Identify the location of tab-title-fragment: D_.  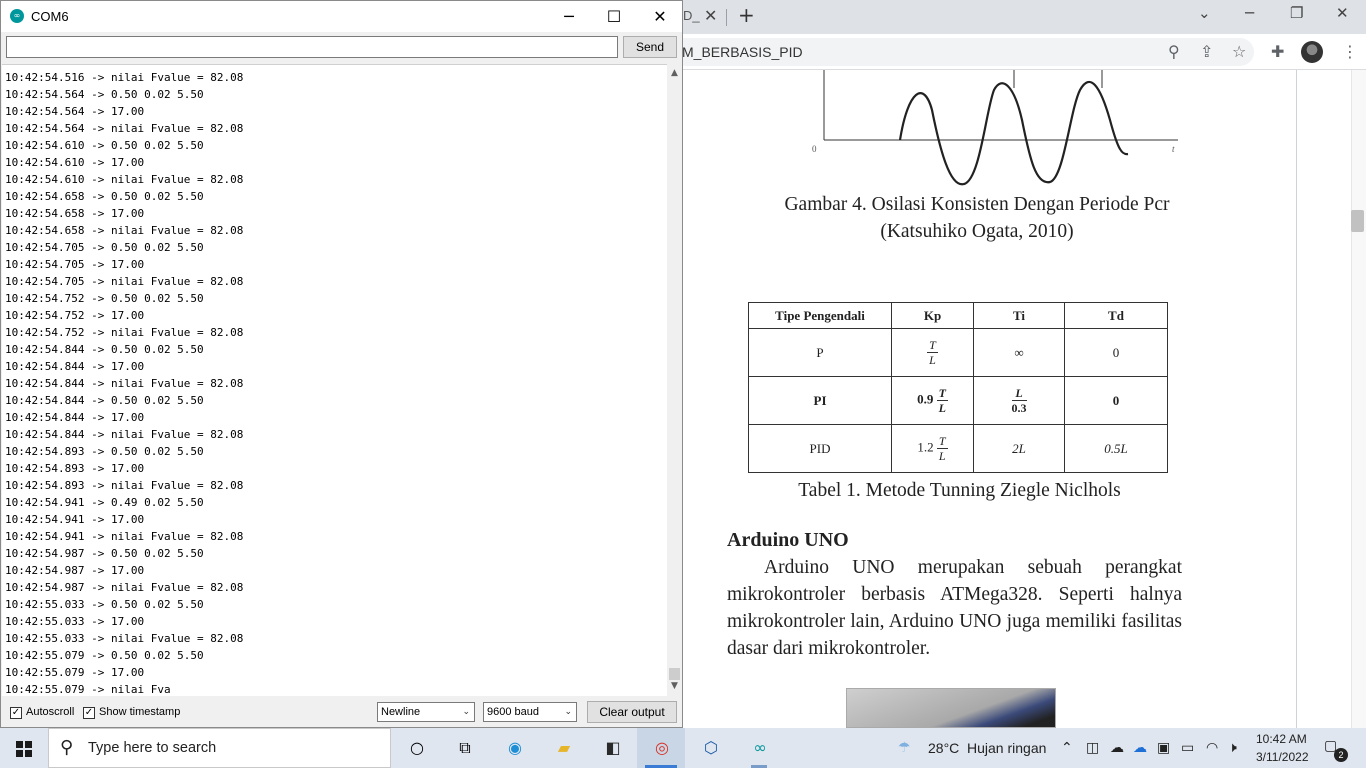
(691, 15).